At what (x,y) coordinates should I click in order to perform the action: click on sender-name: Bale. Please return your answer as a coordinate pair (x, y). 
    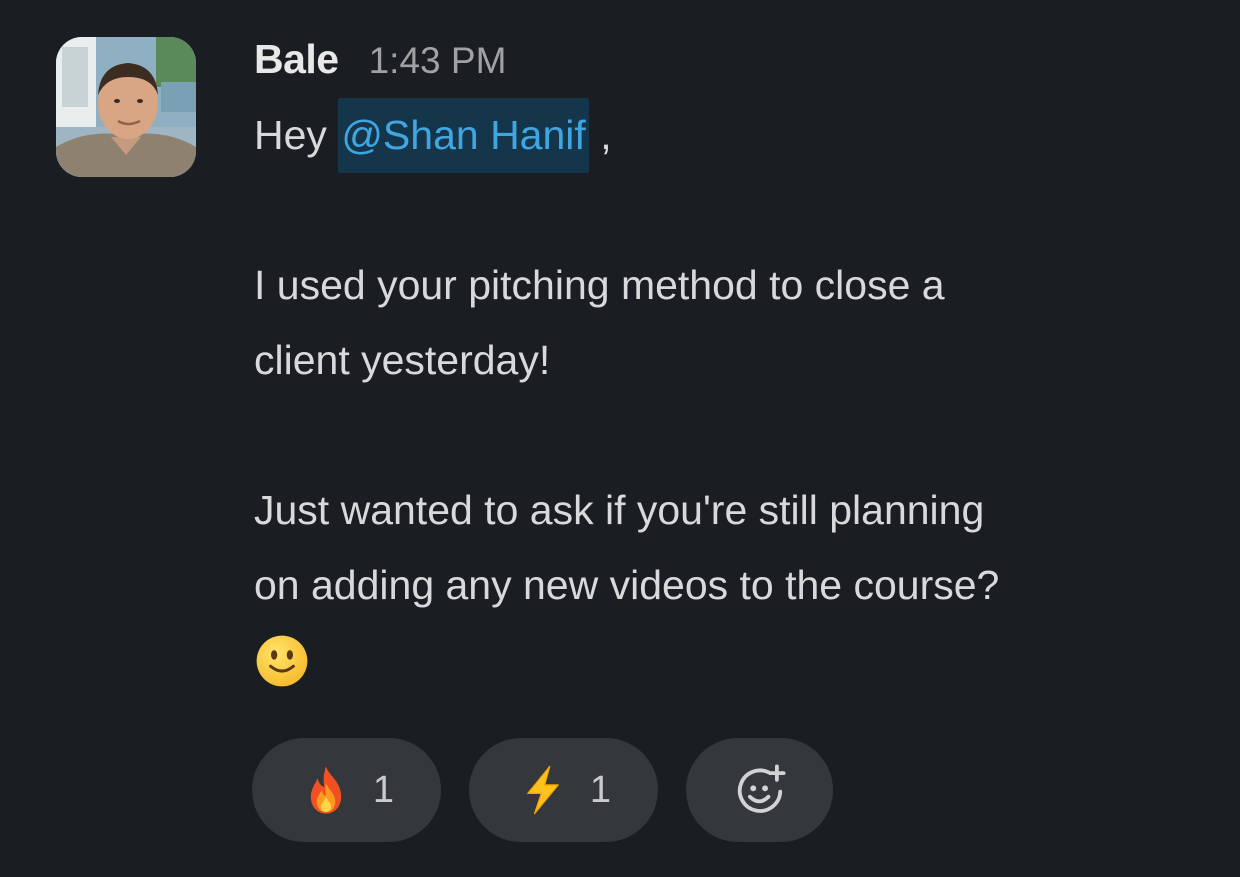
    Looking at the image, I should click on (296, 59).